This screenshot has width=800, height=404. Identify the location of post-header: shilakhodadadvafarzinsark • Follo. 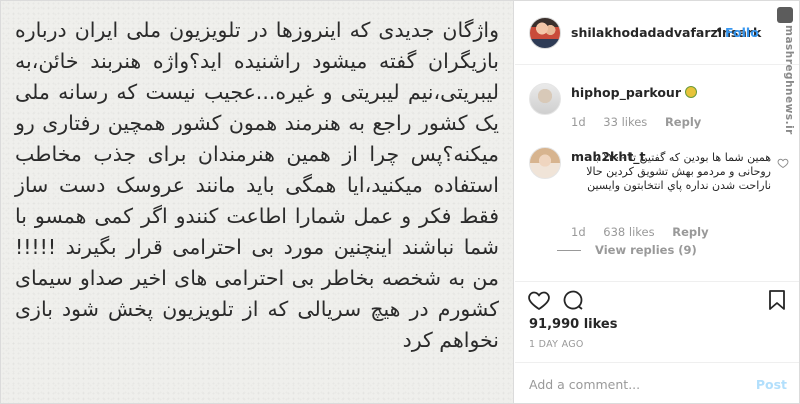
(657, 33).